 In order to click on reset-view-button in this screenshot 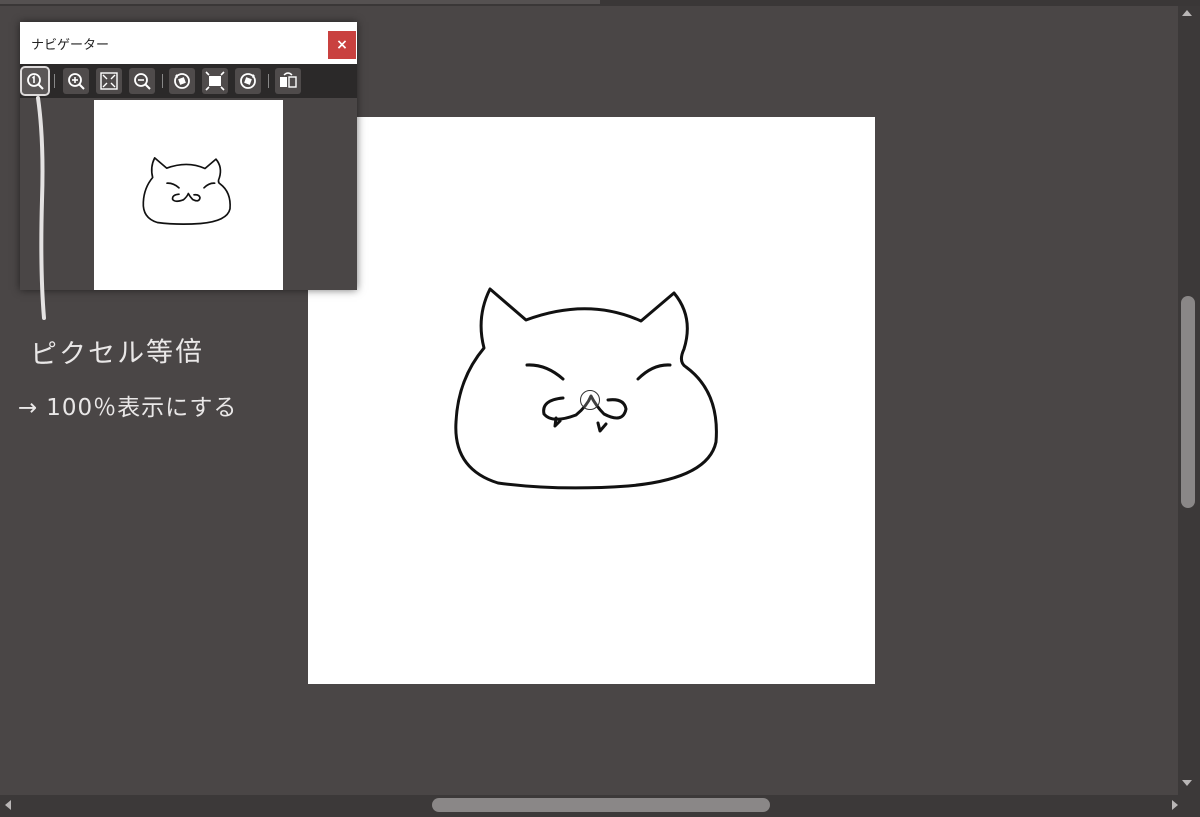, I will do `click(215, 81)`.